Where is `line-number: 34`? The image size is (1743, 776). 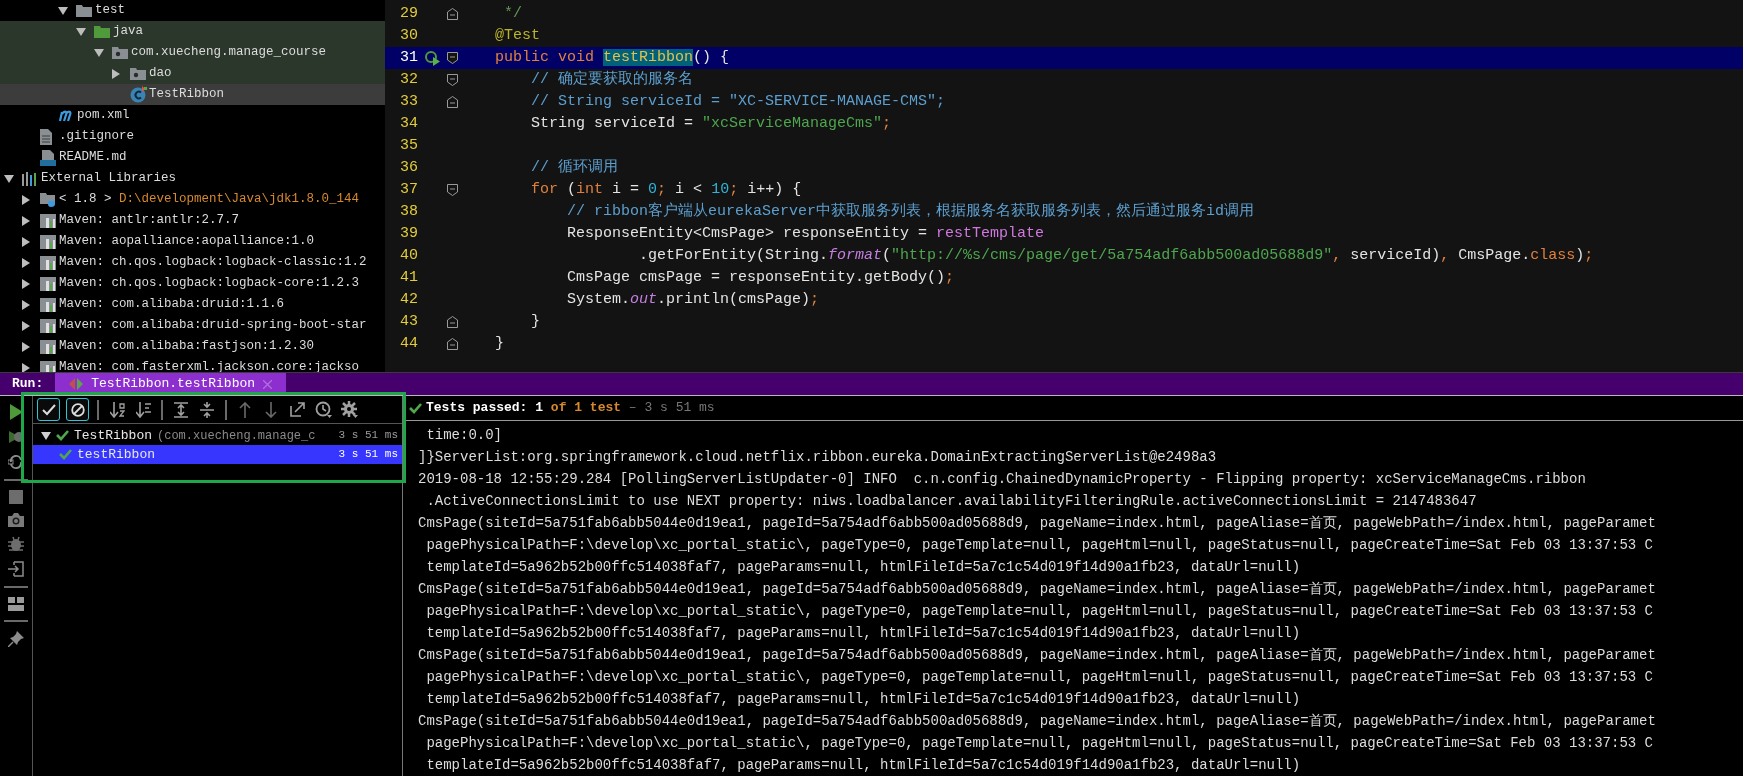 line-number: 34 is located at coordinates (408, 123).